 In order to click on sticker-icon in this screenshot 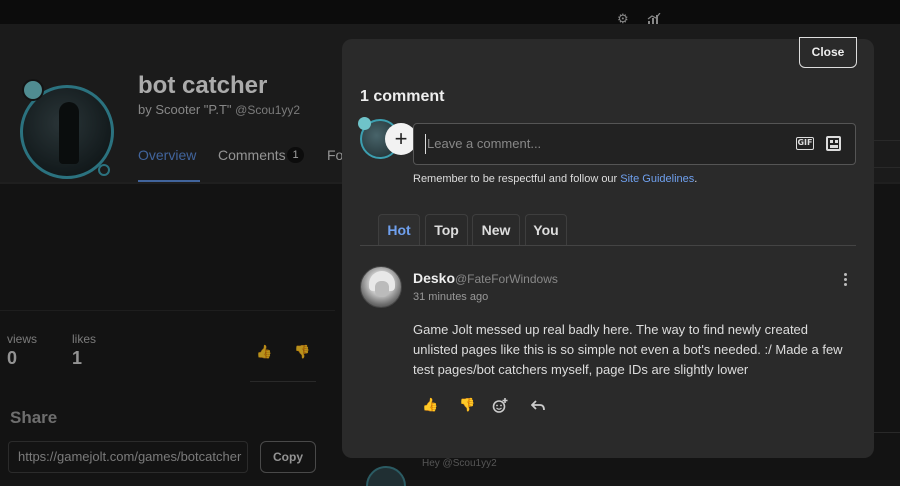, I will do `click(833, 143)`.